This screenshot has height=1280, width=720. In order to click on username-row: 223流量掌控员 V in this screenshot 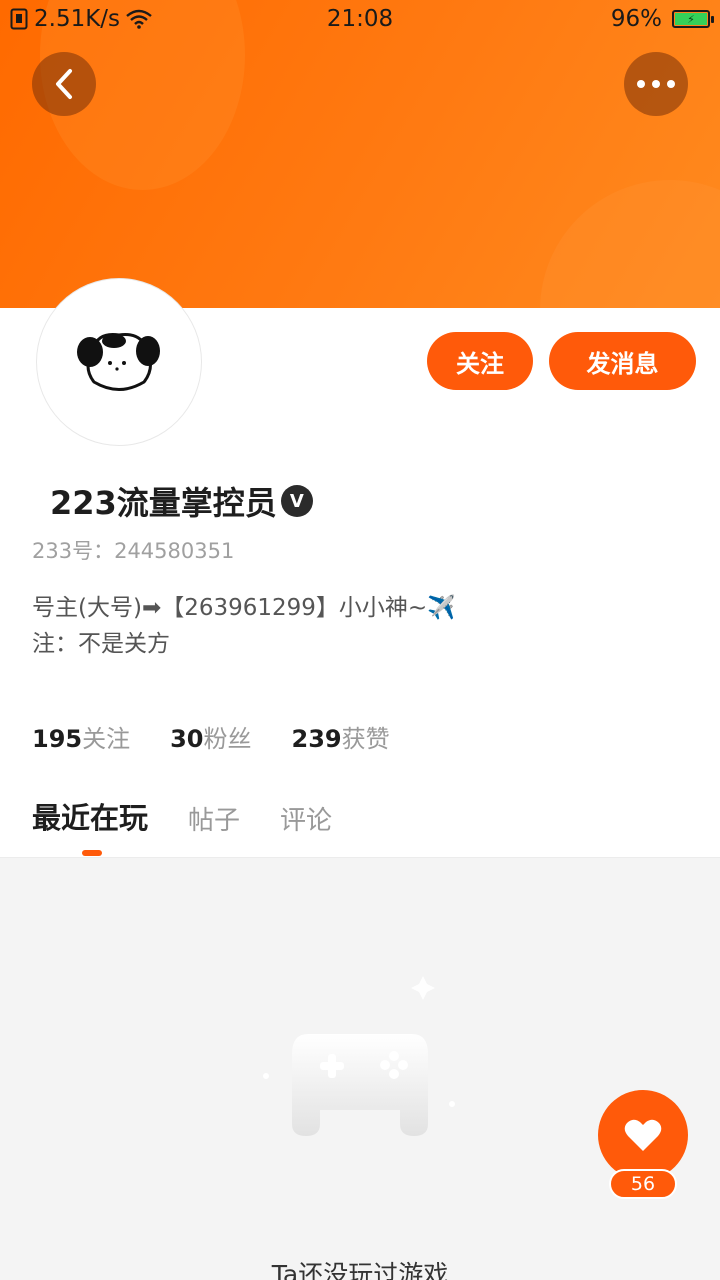, I will do `click(181, 501)`.